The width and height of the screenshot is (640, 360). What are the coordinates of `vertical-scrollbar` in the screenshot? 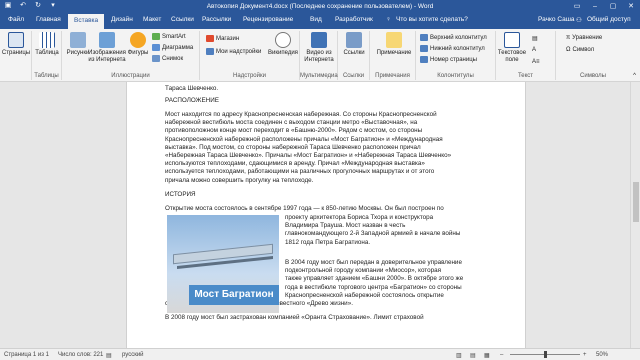 It's located at (635, 215).